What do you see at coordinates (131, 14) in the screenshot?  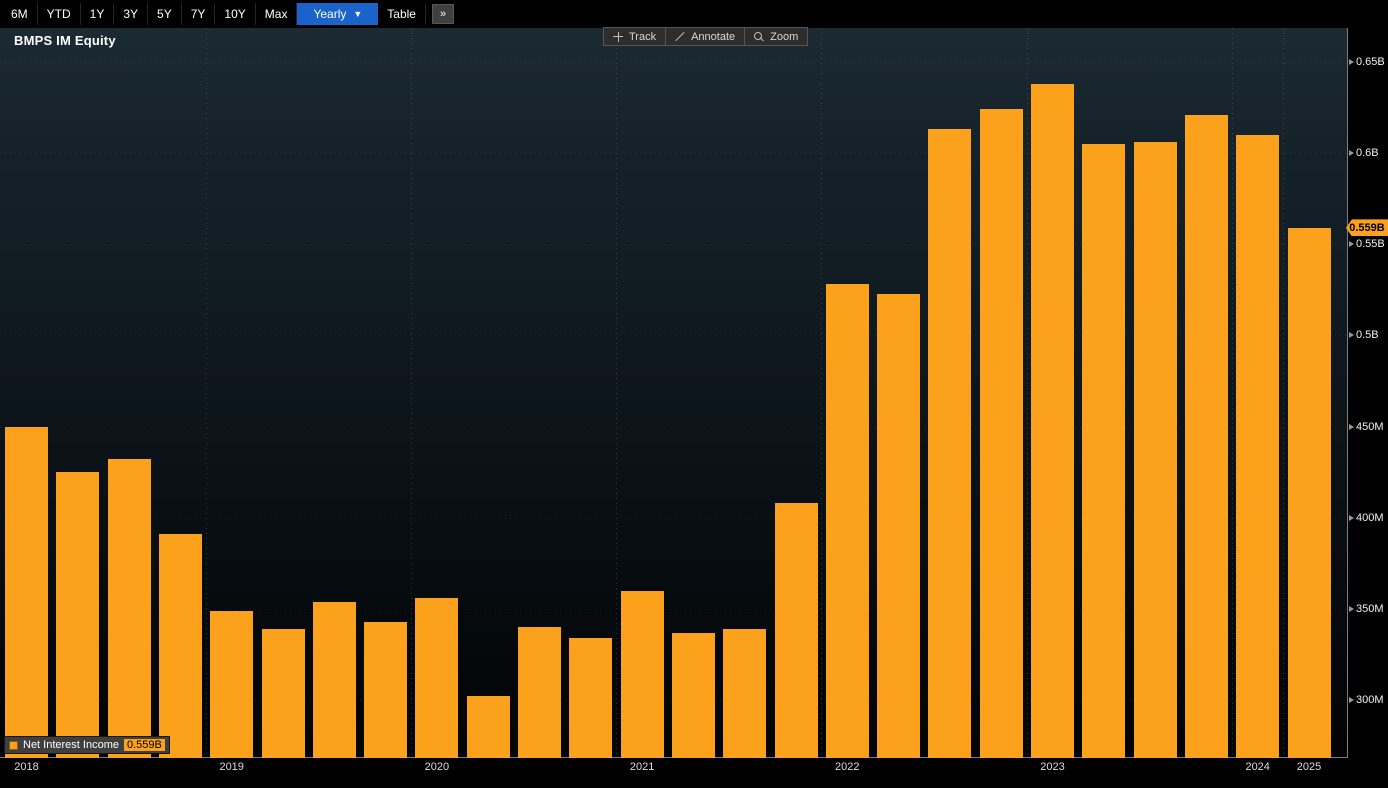 I see `period-button-3y: 3Y` at bounding box center [131, 14].